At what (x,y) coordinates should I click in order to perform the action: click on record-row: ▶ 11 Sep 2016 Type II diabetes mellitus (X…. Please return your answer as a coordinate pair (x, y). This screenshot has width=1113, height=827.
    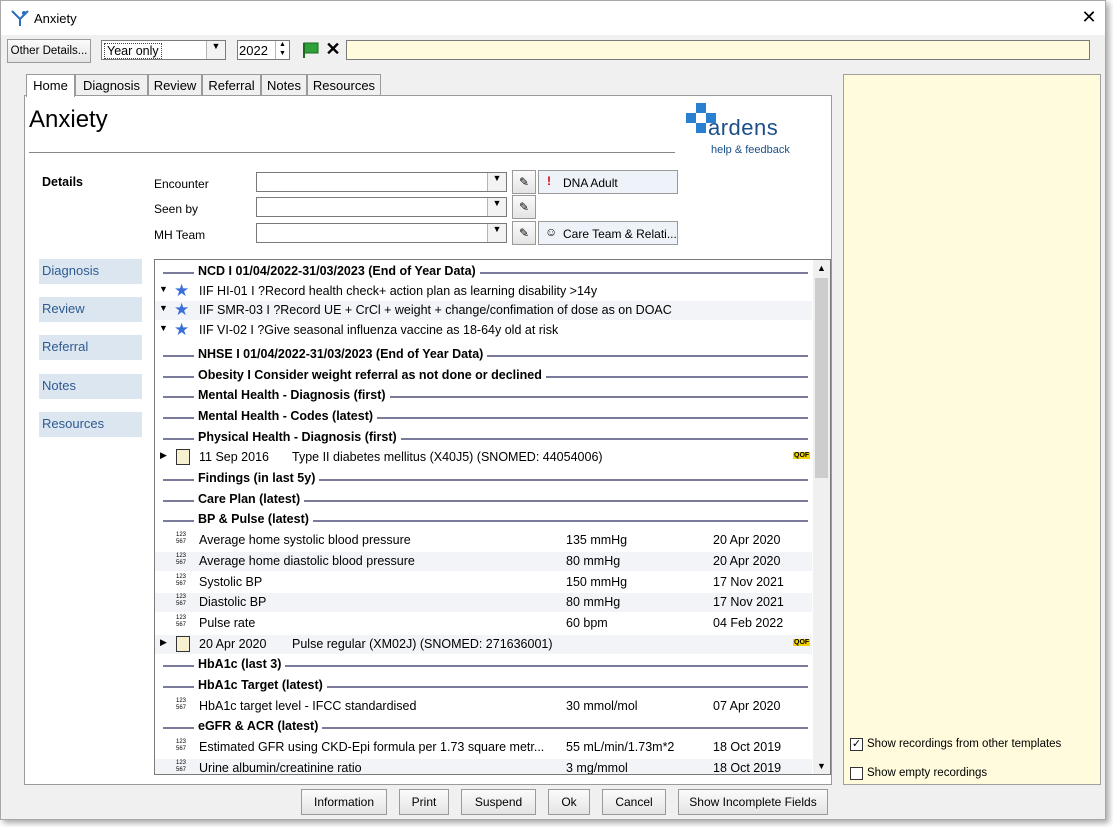
    Looking at the image, I should click on (483, 457).